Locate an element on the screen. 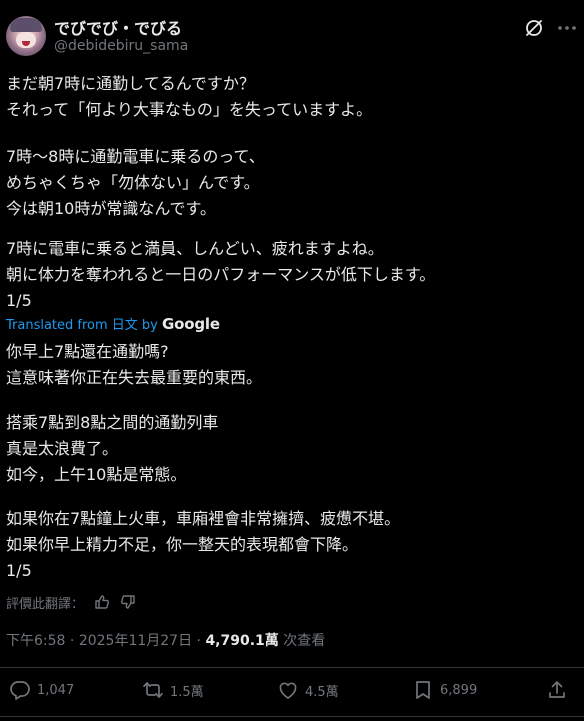  tweet-meta: 下午6:58 · 2025年11月27日 · 4,790.1萬 次查看 is located at coordinates (165, 640).